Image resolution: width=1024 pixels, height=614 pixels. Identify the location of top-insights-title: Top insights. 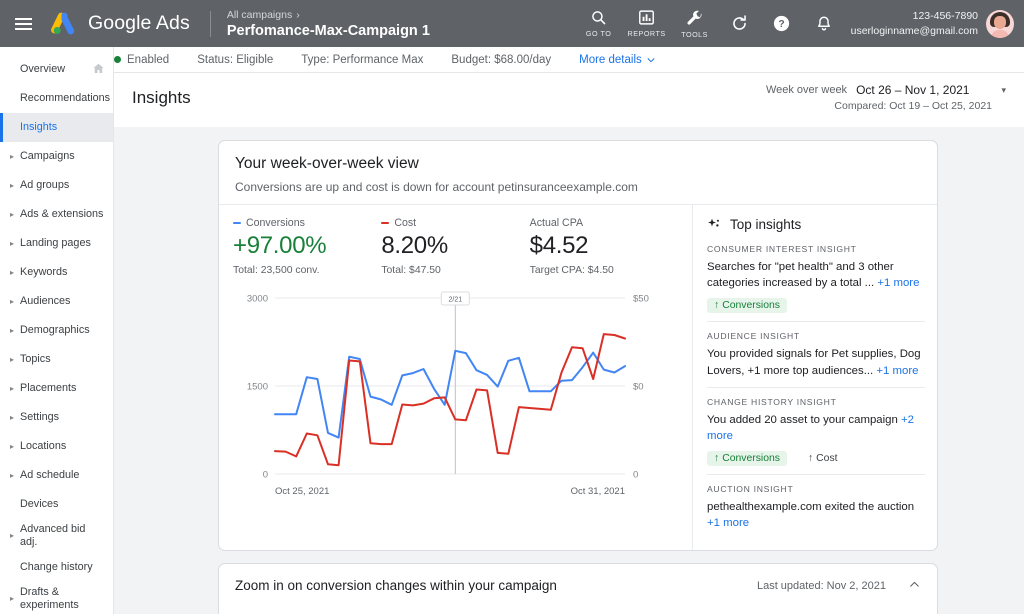
(766, 224).